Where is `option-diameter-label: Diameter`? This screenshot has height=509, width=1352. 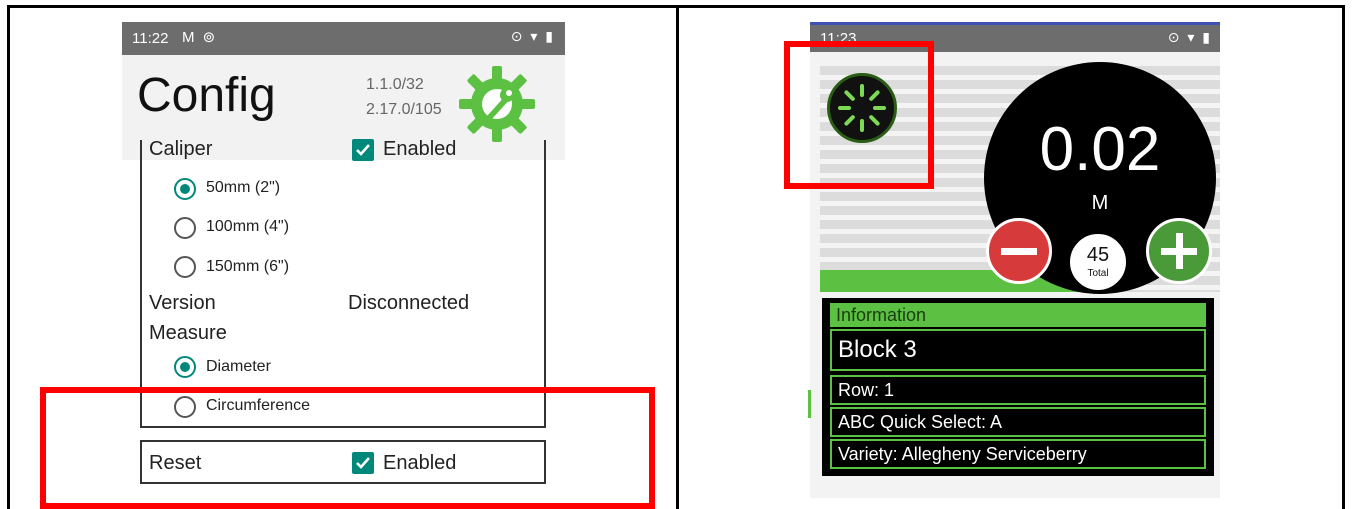
option-diameter-label: Diameter is located at coordinates (238, 366).